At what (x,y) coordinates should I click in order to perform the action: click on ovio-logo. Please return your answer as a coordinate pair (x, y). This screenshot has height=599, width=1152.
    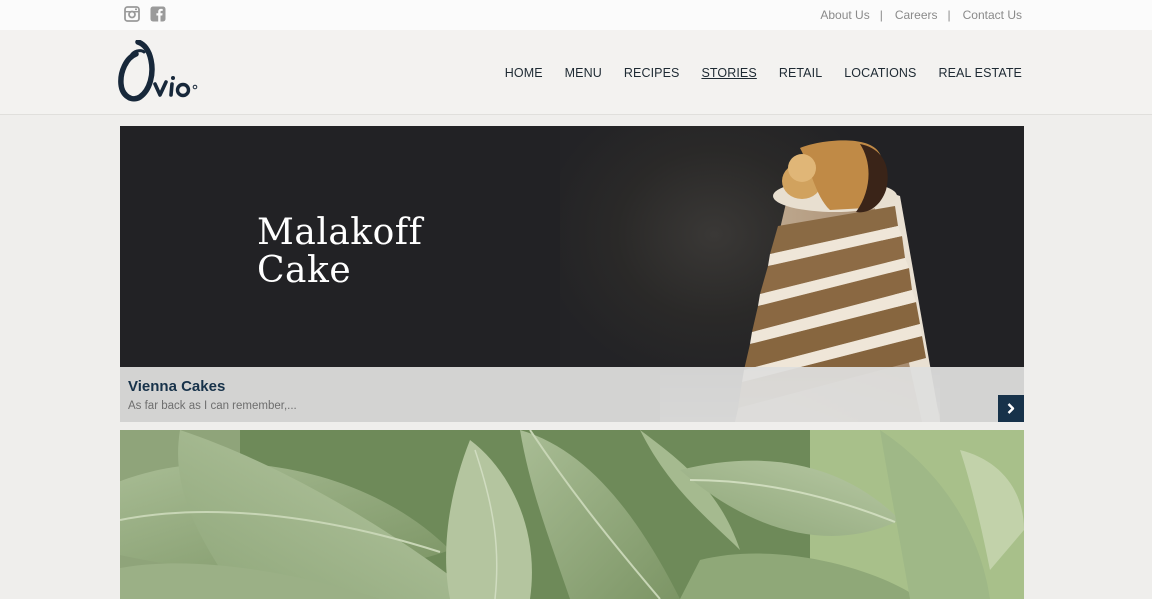
    Looking at the image, I should click on (160, 72).